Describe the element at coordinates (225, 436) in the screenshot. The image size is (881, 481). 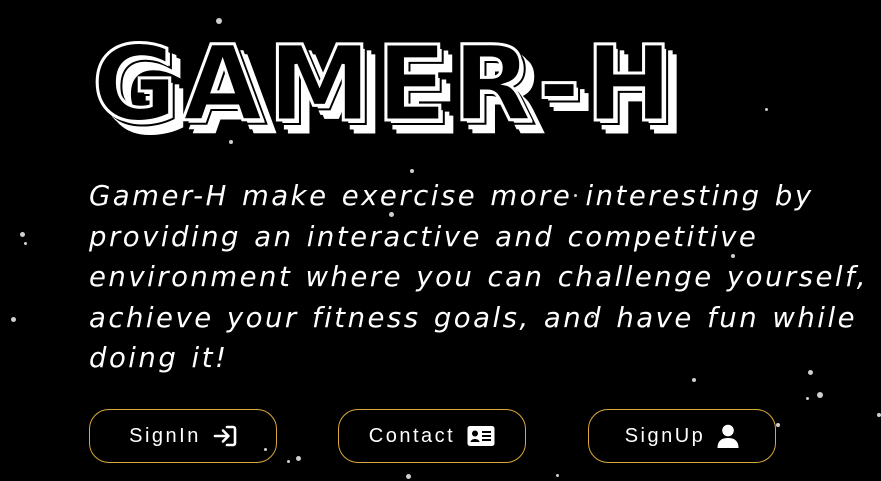
I see `sign-in-arrow-icon` at that location.